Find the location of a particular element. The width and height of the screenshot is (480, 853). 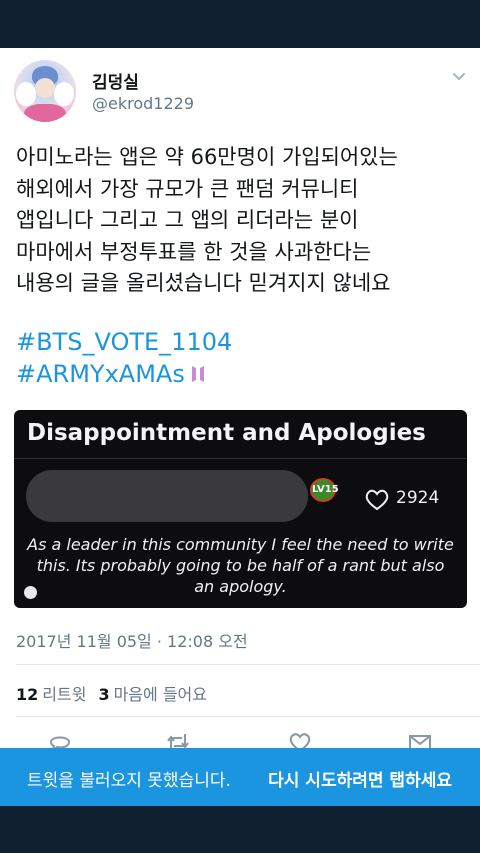

hashtag-text: #BTS_VOTE_1104 is located at coordinates (124, 342).